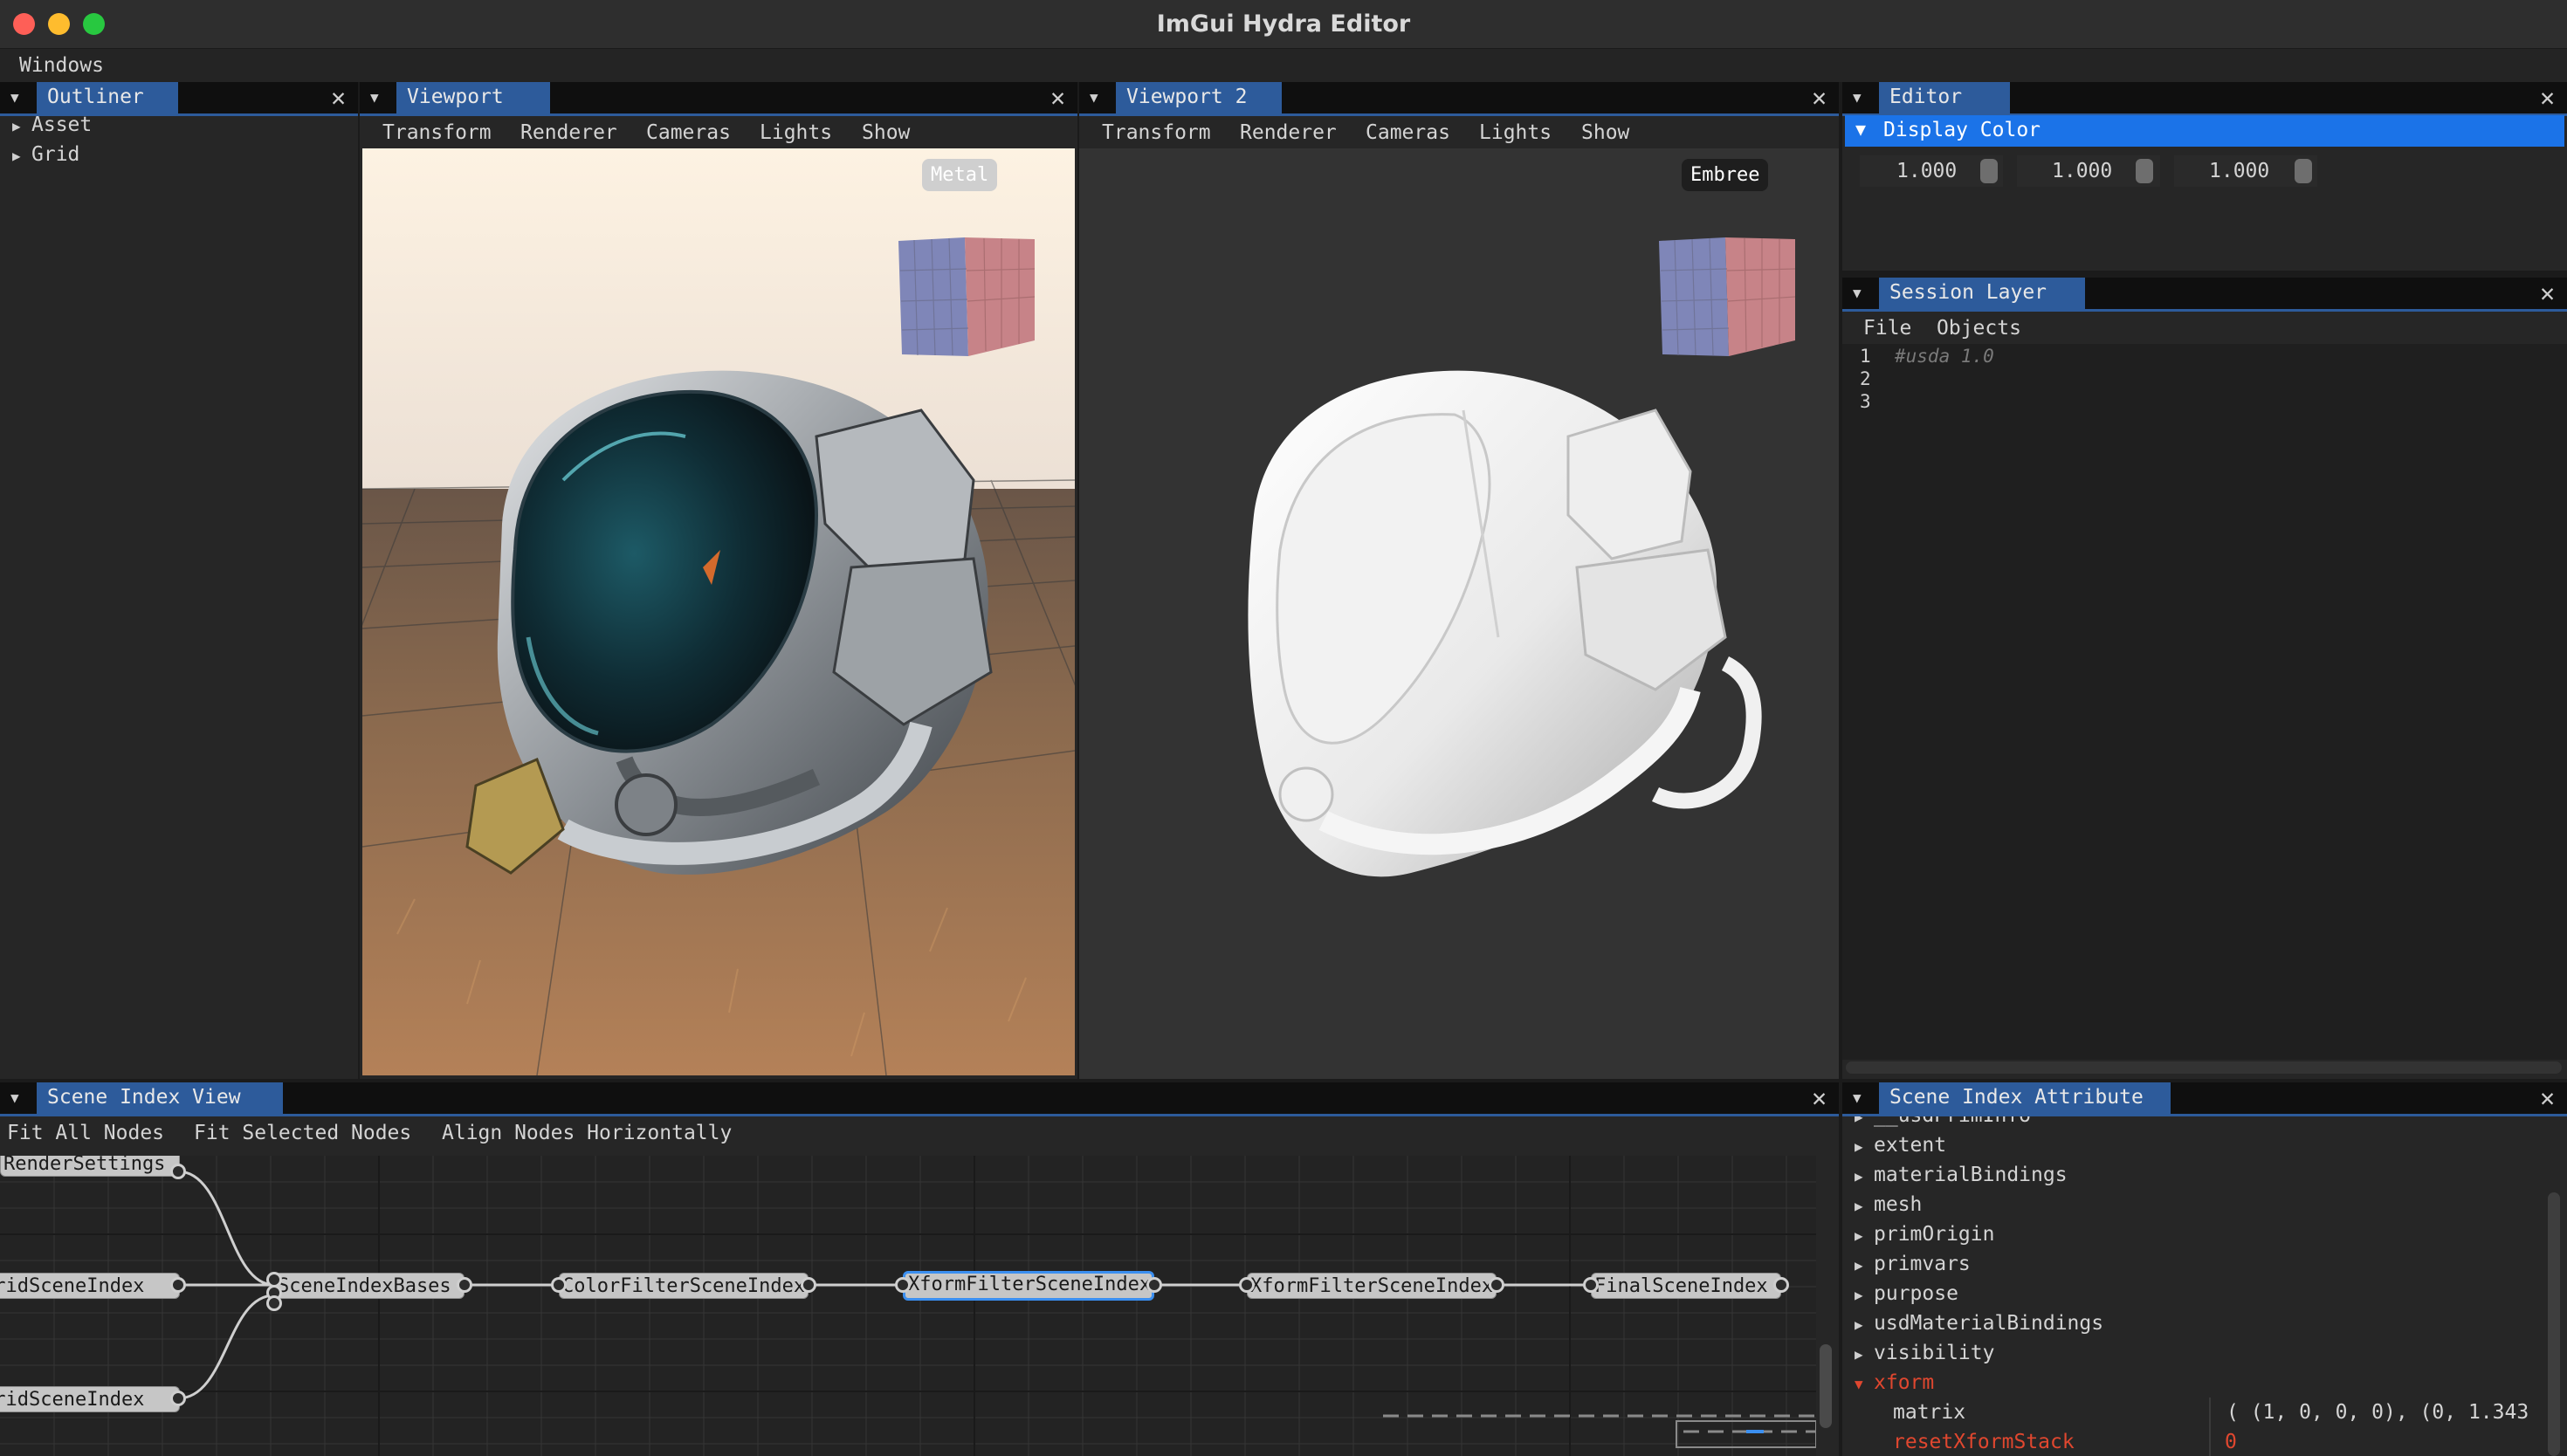 The height and width of the screenshot is (1456, 2567). What do you see at coordinates (2204, 1067) in the screenshot?
I see `horizontal-scrollbar` at bounding box center [2204, 1067].